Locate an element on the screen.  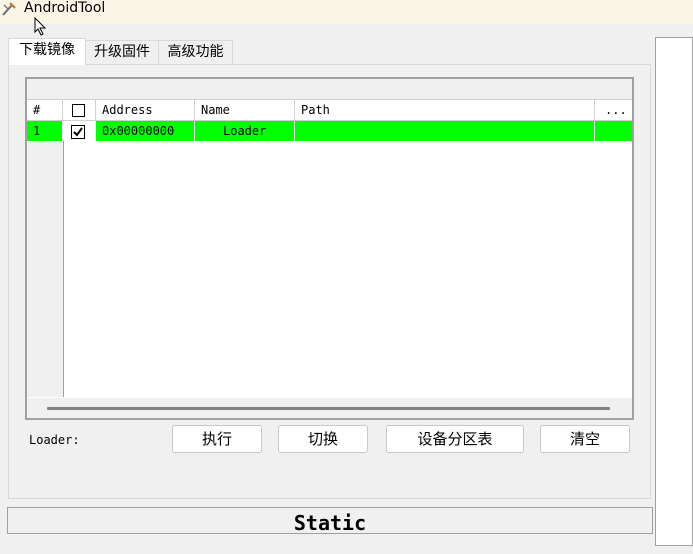
right-side-panel is located at coordinates (674, 291).